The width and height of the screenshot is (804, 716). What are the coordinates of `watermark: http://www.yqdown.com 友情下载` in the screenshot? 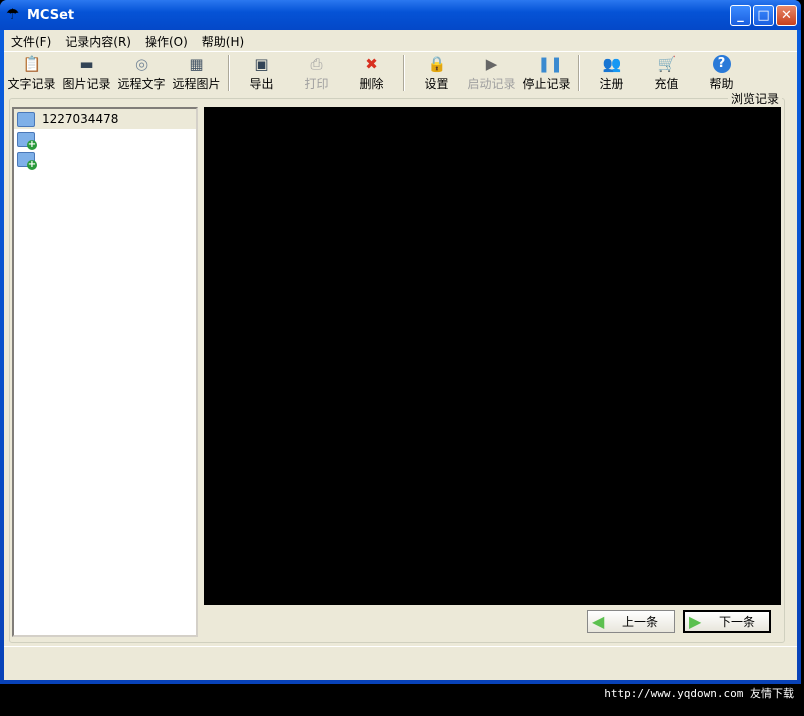 It's located at (699, 693).